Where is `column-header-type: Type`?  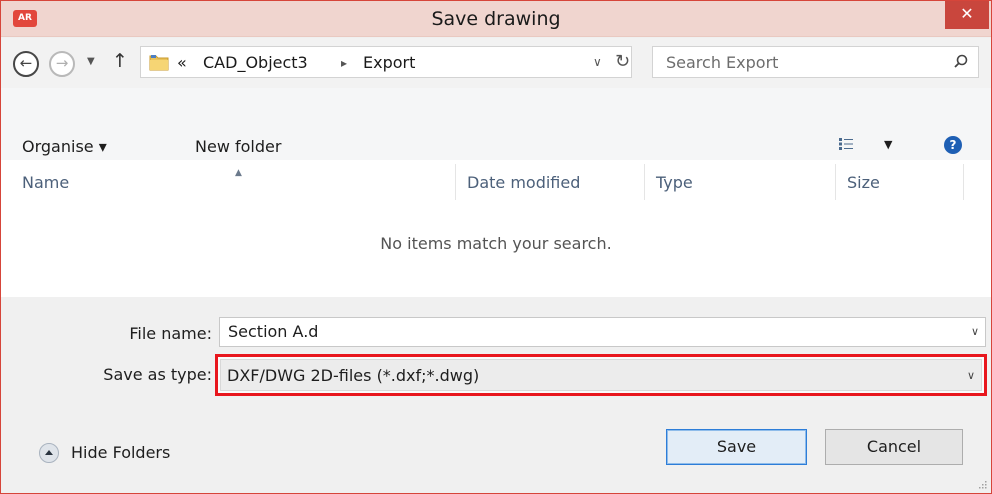
column-header-type: Type is located at coordinates (674, 182).